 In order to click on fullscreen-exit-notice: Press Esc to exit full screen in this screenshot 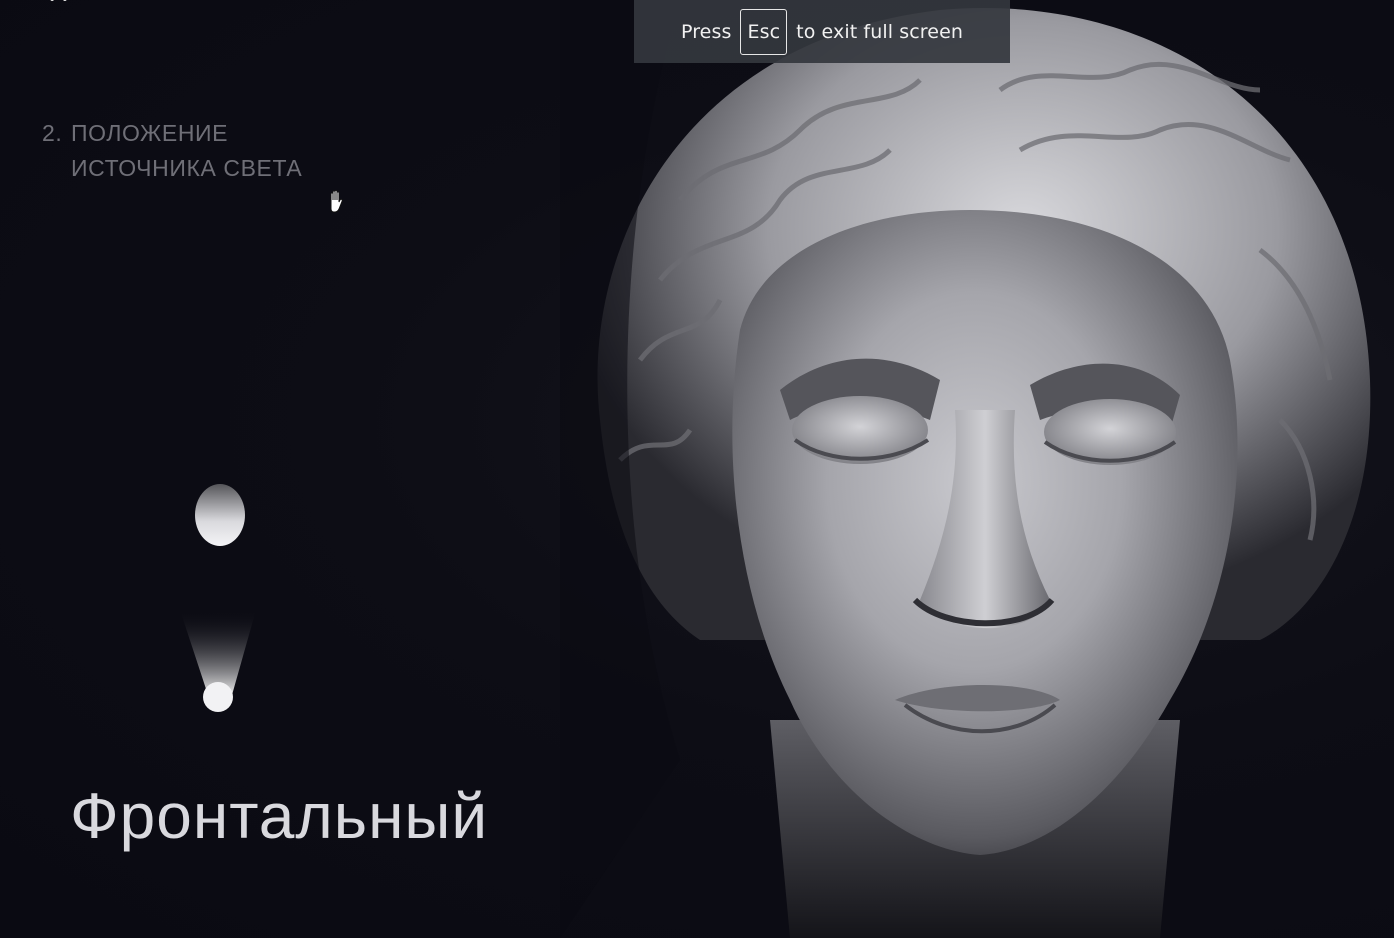, I will do `click(822, 31)`.